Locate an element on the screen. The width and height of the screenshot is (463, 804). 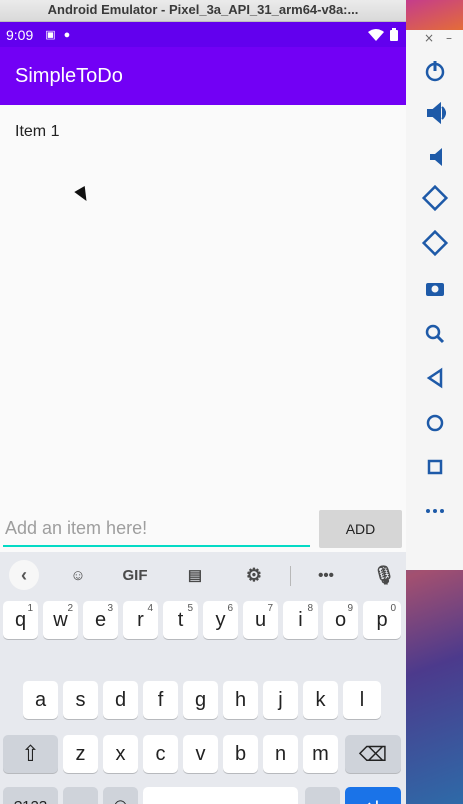
key-label: y is located at coordinates (220, 619).